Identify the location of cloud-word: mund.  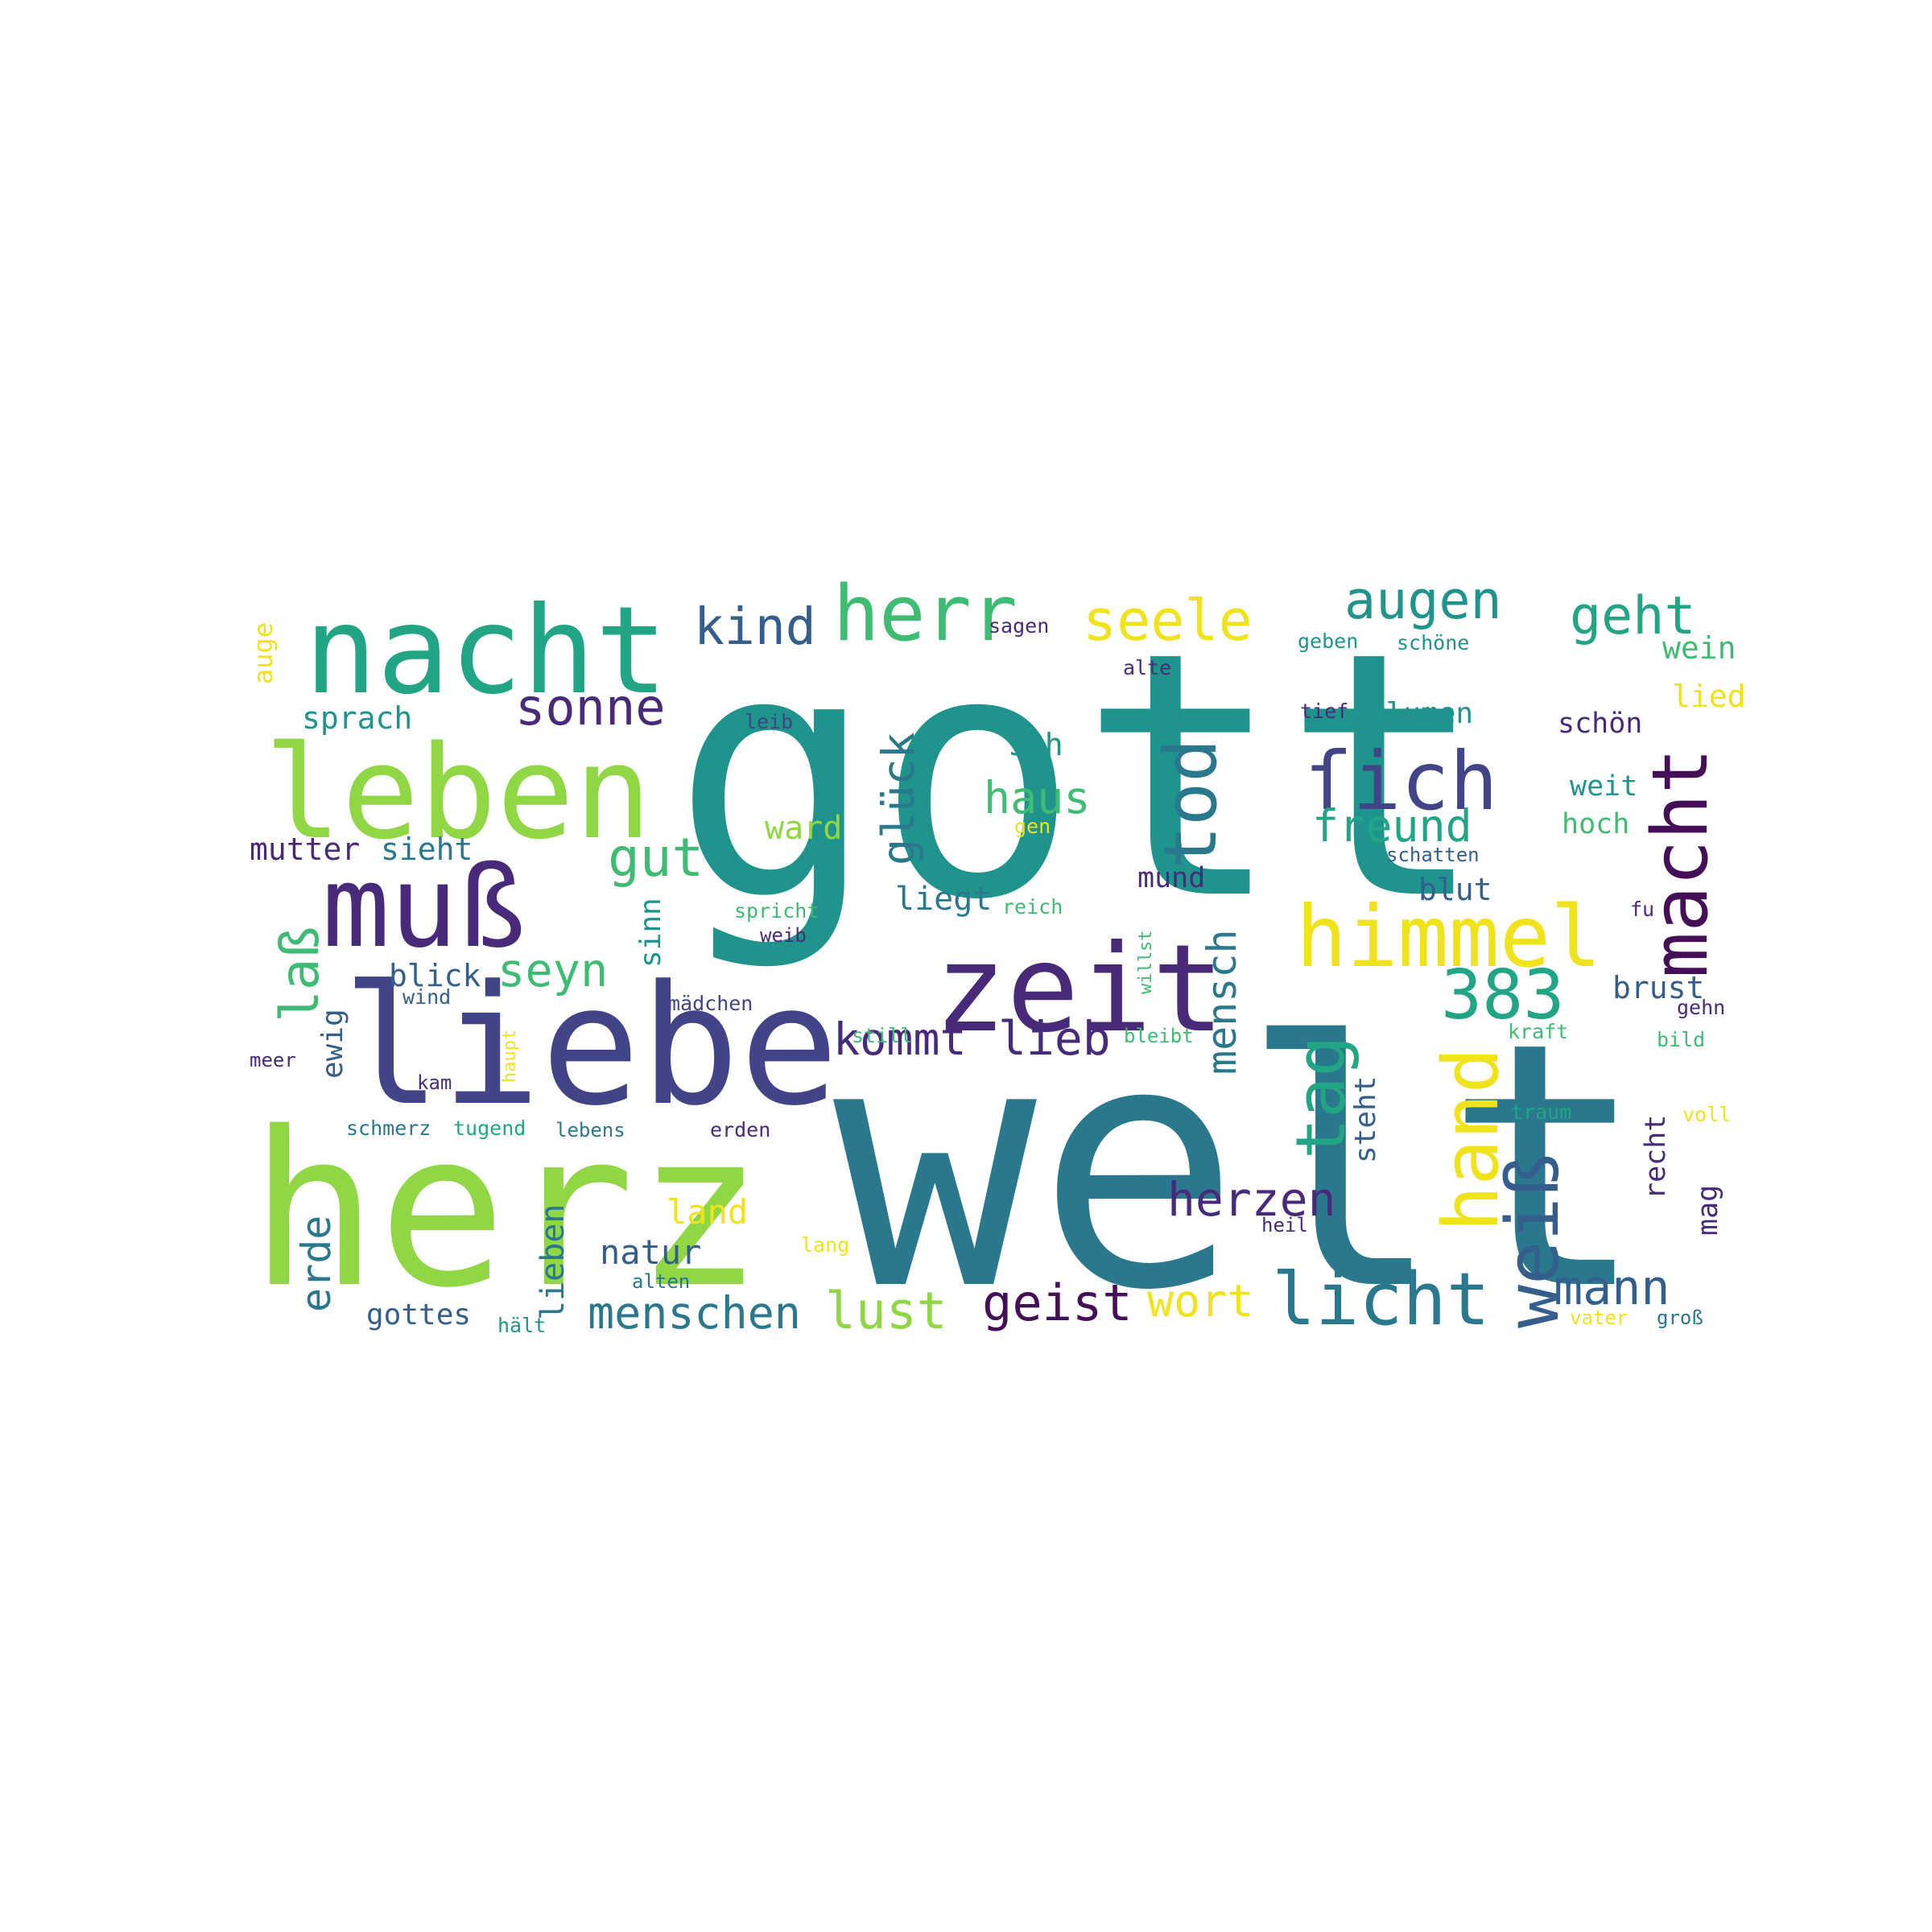
(1171, 878).